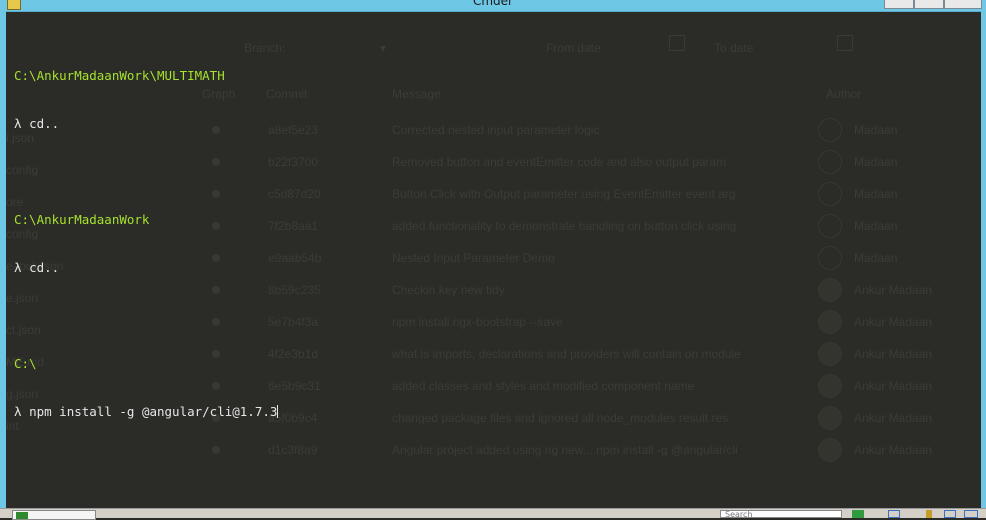 This screenshot has width=986, height=520. I want to click on commit-message: Corrected nested input parameter logic, so click(496, 130).